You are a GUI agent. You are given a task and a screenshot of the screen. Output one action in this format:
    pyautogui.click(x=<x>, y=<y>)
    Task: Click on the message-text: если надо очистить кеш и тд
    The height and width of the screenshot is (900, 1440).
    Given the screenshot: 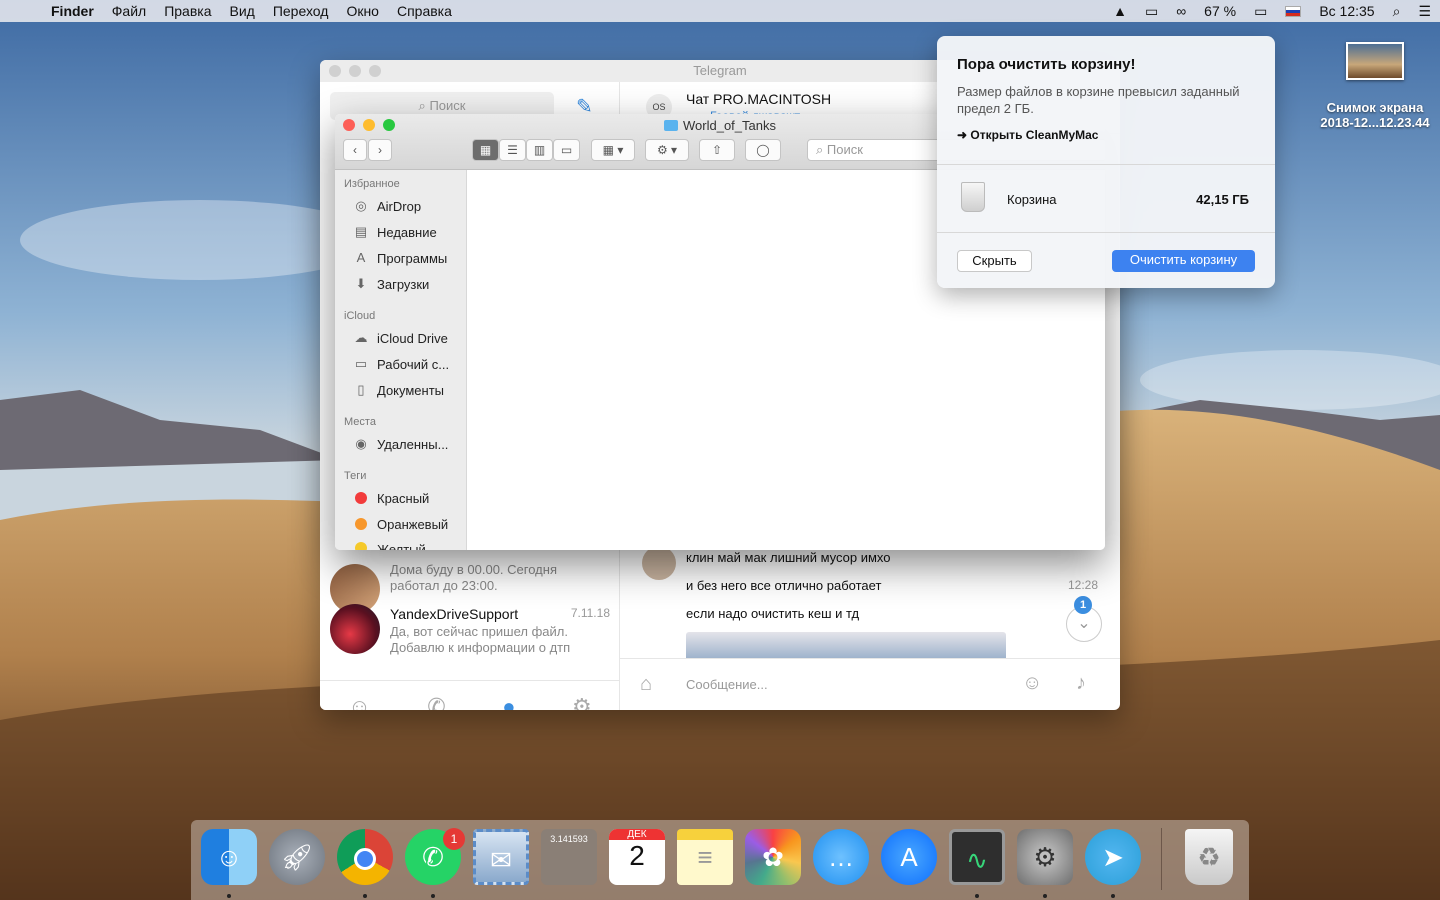 What is the action you would take?
    pyautogui.click(x=773, y=613)
    